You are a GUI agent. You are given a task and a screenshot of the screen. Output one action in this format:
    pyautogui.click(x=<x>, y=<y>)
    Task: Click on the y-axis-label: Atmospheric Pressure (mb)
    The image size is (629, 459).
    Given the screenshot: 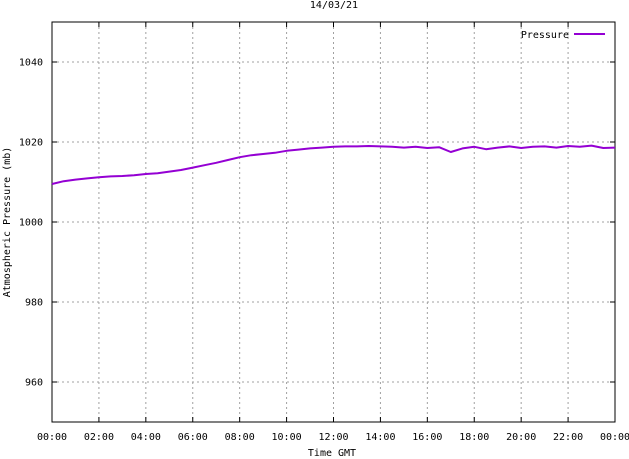 What is the action you would take?
    pyautogui.click(x=7, y=222)
    